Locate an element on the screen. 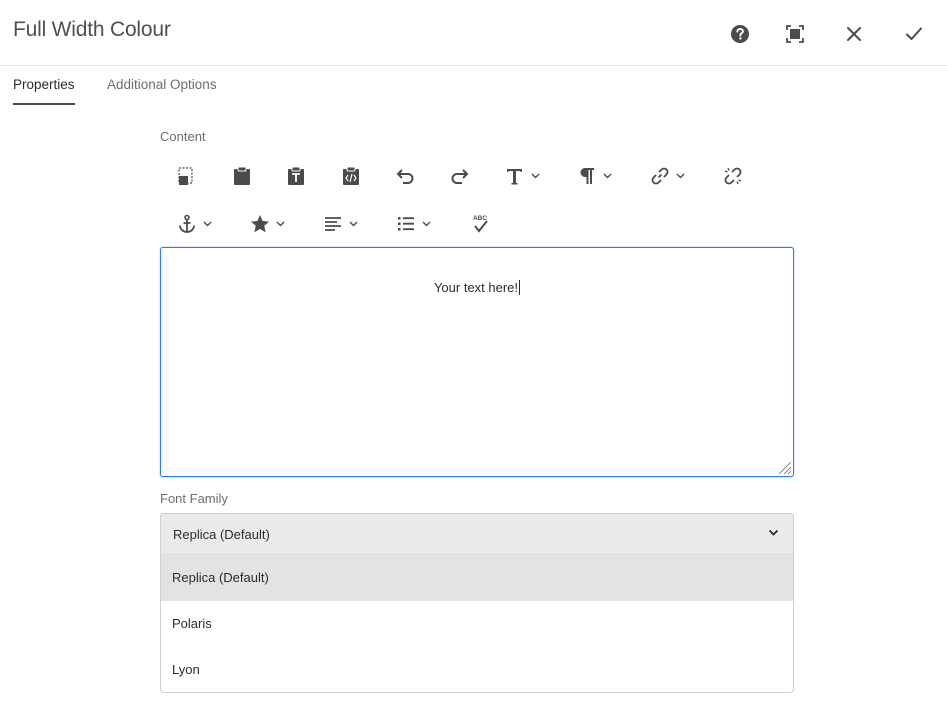 This screenshot has width=947, height=727. undo-button is located at coordinates (405, 176).